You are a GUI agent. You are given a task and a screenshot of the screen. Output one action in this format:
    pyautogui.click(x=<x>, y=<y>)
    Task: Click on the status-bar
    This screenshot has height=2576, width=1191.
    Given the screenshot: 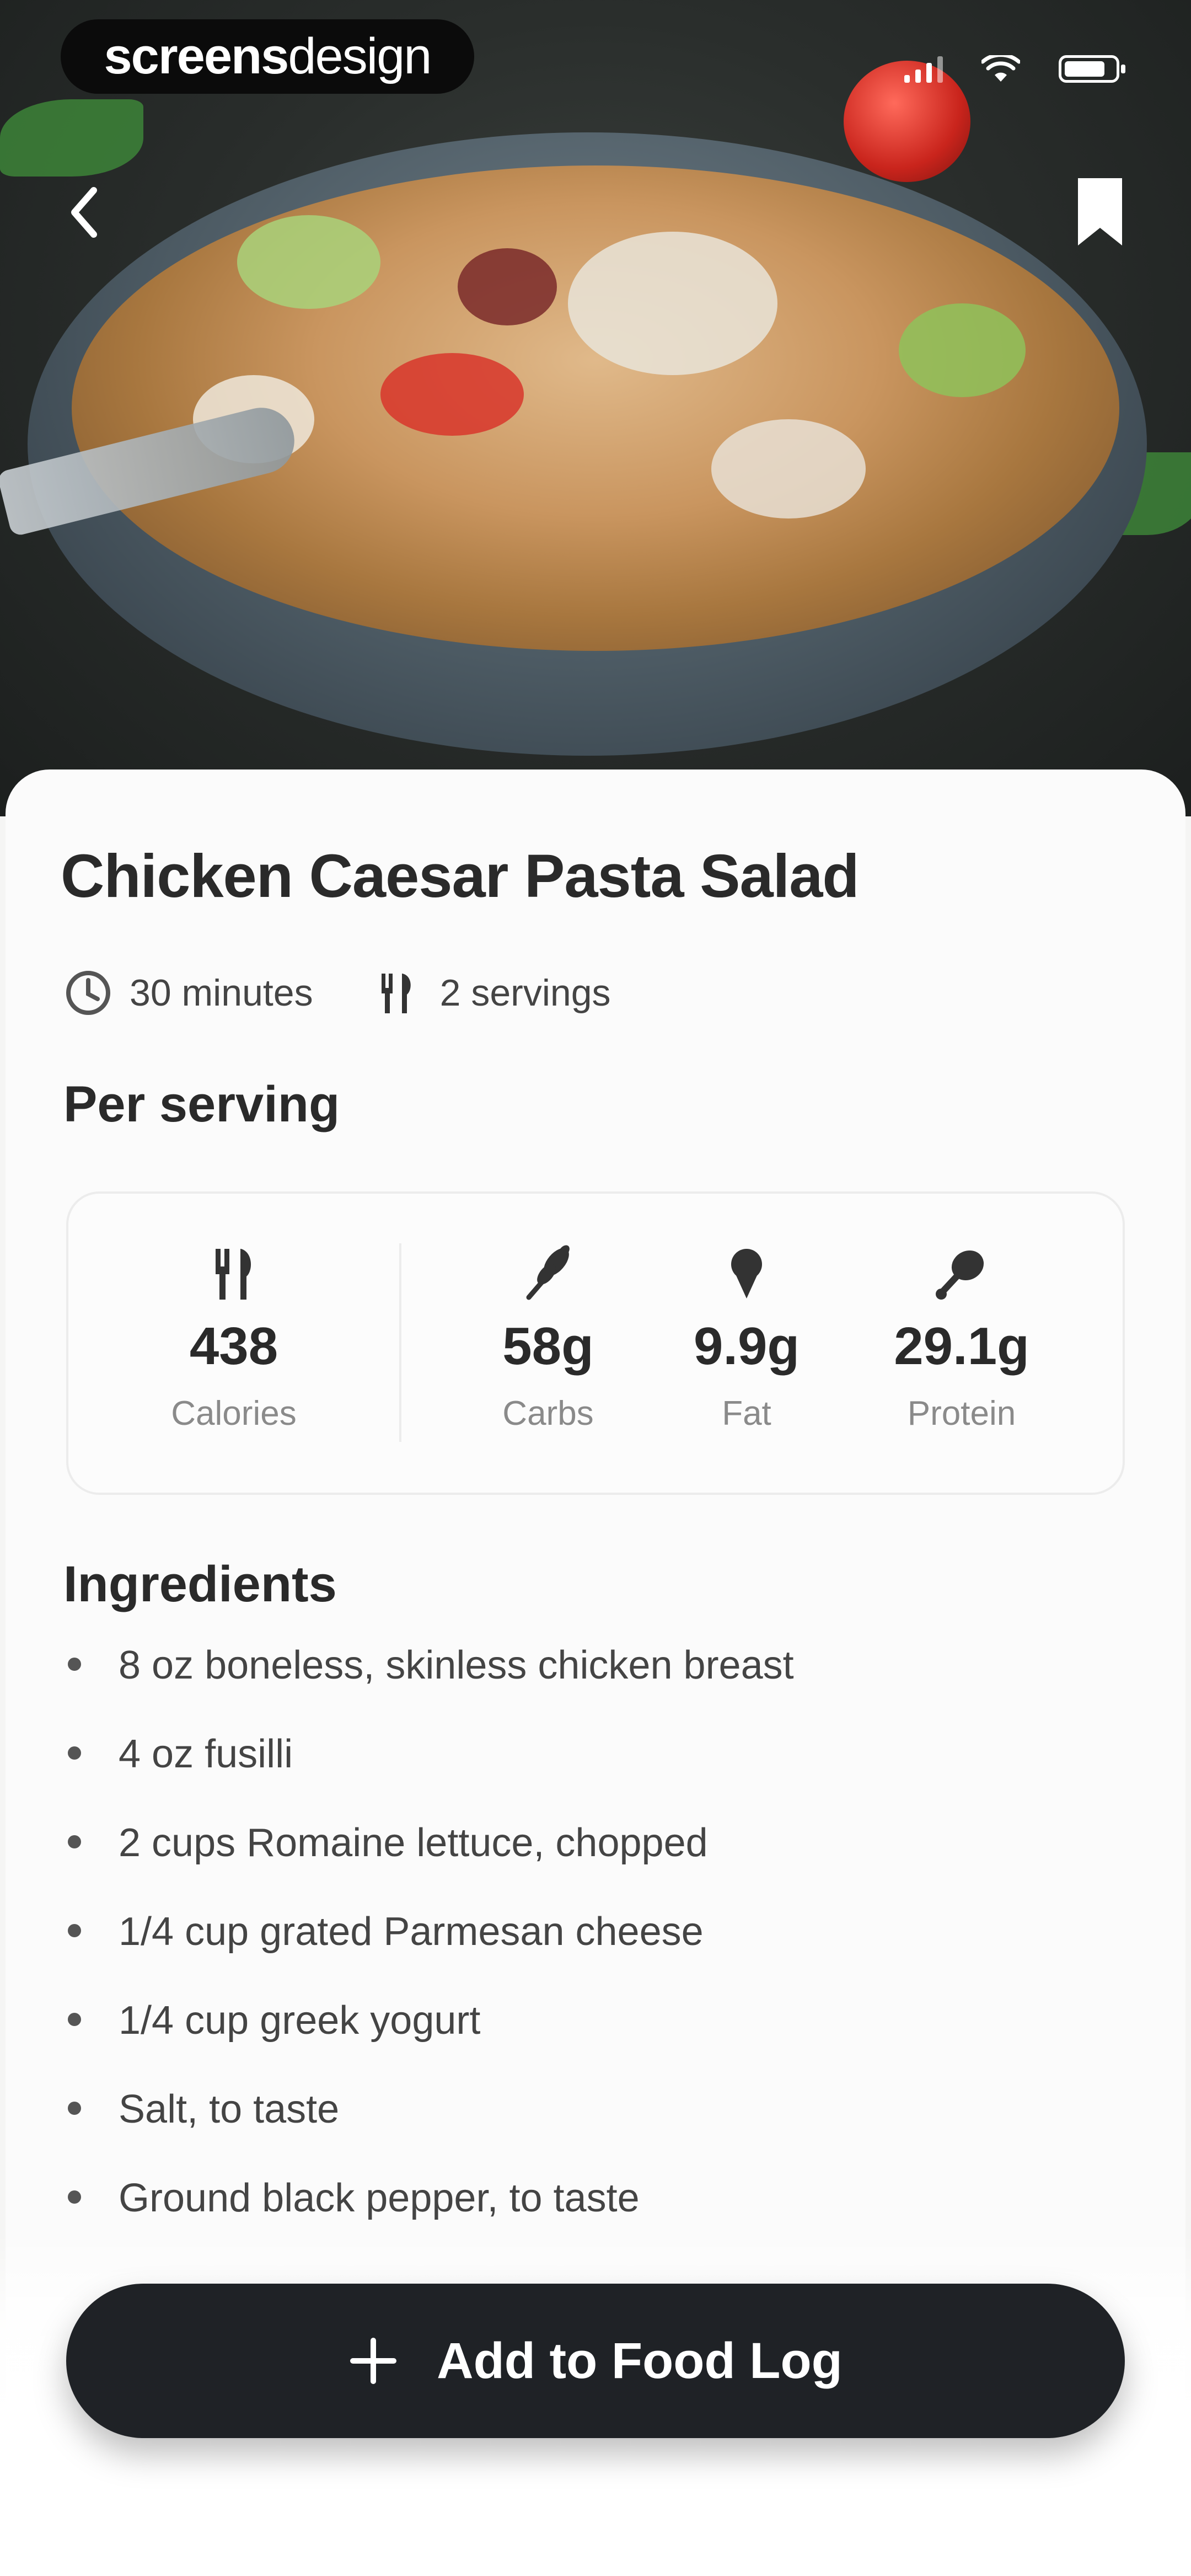 What is the action you would take?
    pyautogui.click(x=1015, y=69)
    